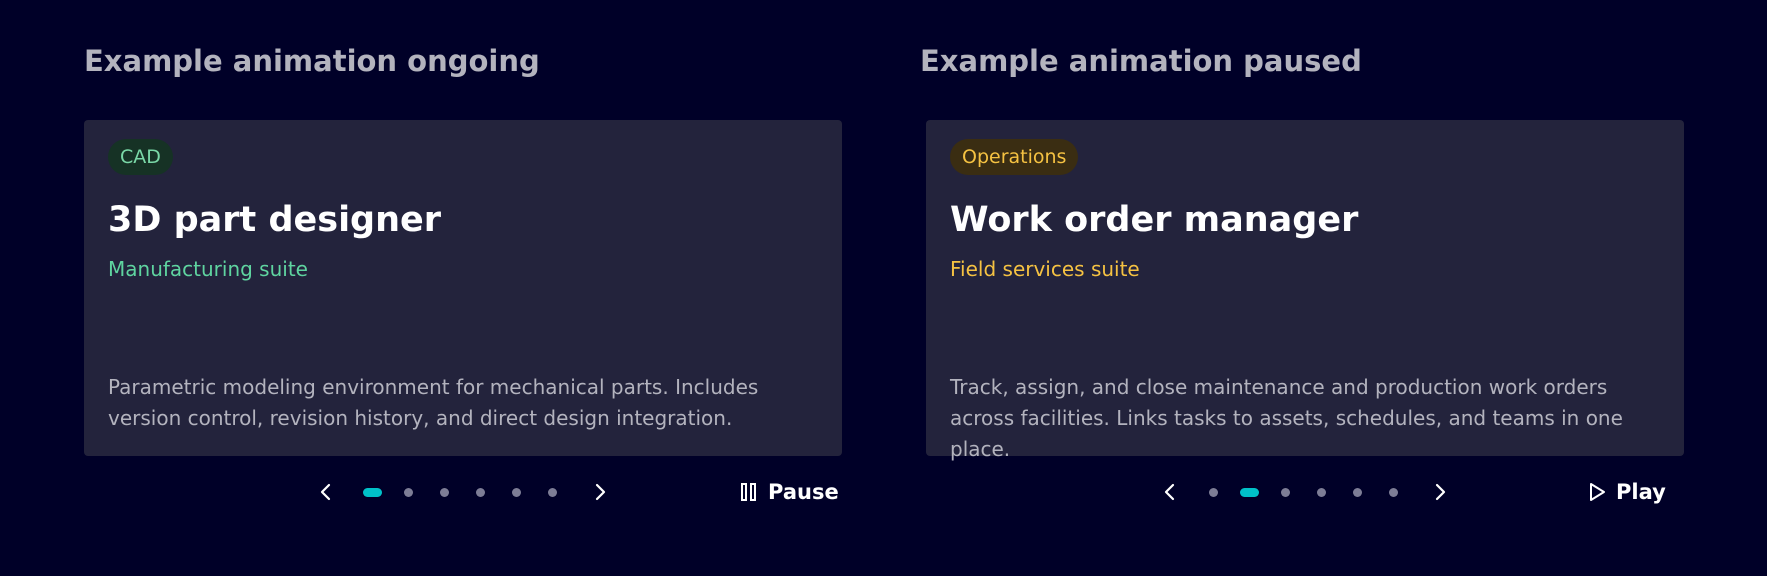  Describe the element at coordinates (803, 492) in the screenshot. I see `pause-label: Pause` at that location.